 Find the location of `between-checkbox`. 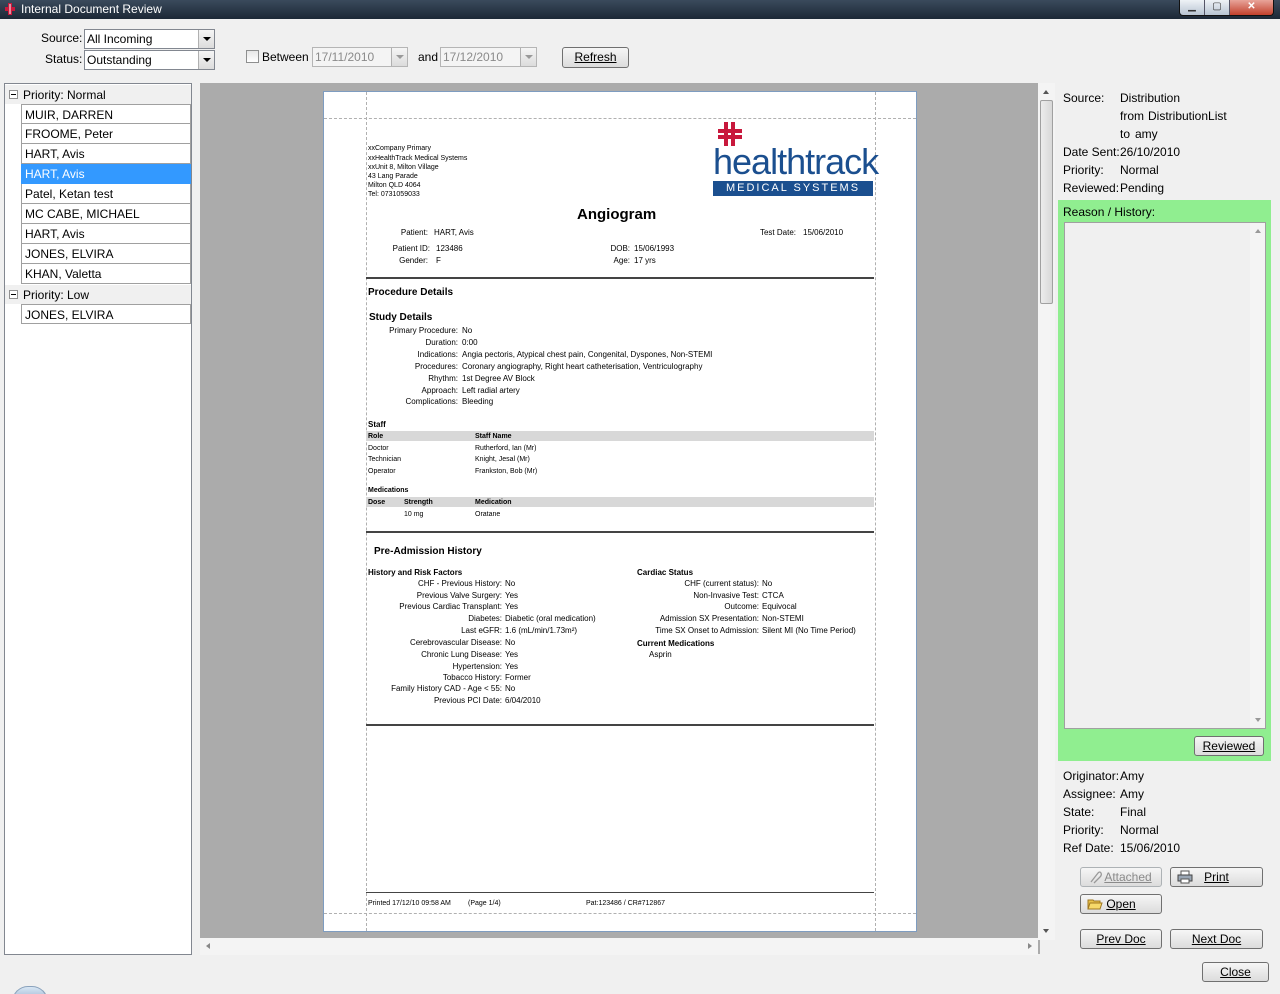

between-checkbox is located at coordinates (252, 56).